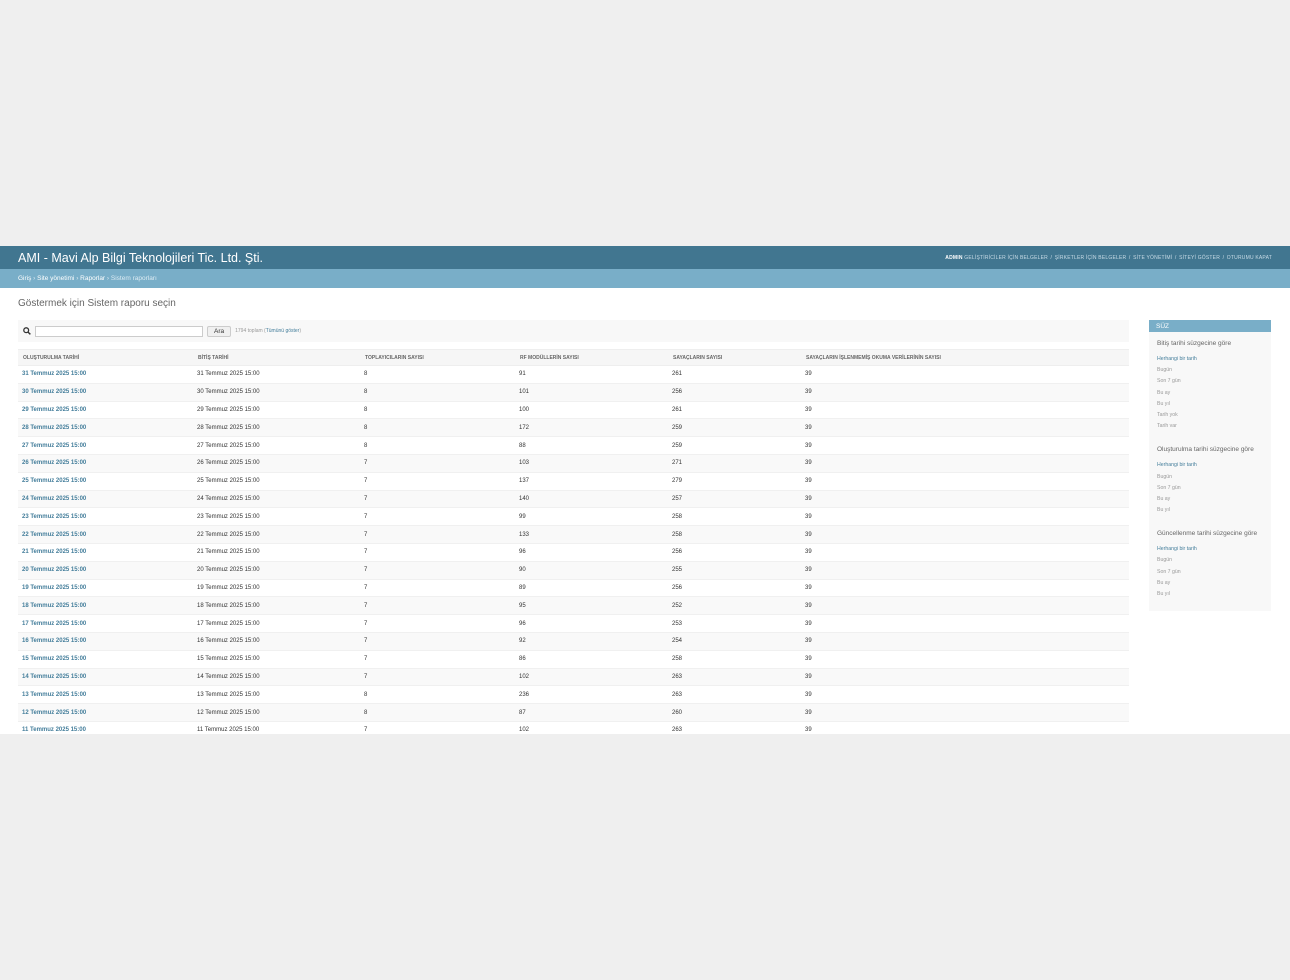 The height and width of the screenshot is (980, 1290). Describe the element at coordinates (591, 357) in the screenshot. I see `column-rf-modules: RF MODÜLLERİN SAYISI` at that location.